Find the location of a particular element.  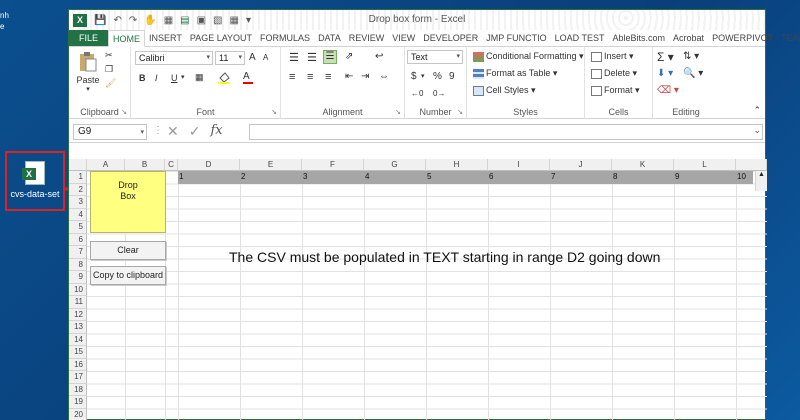

row-header: 14 is located at coordinates (78, 339).